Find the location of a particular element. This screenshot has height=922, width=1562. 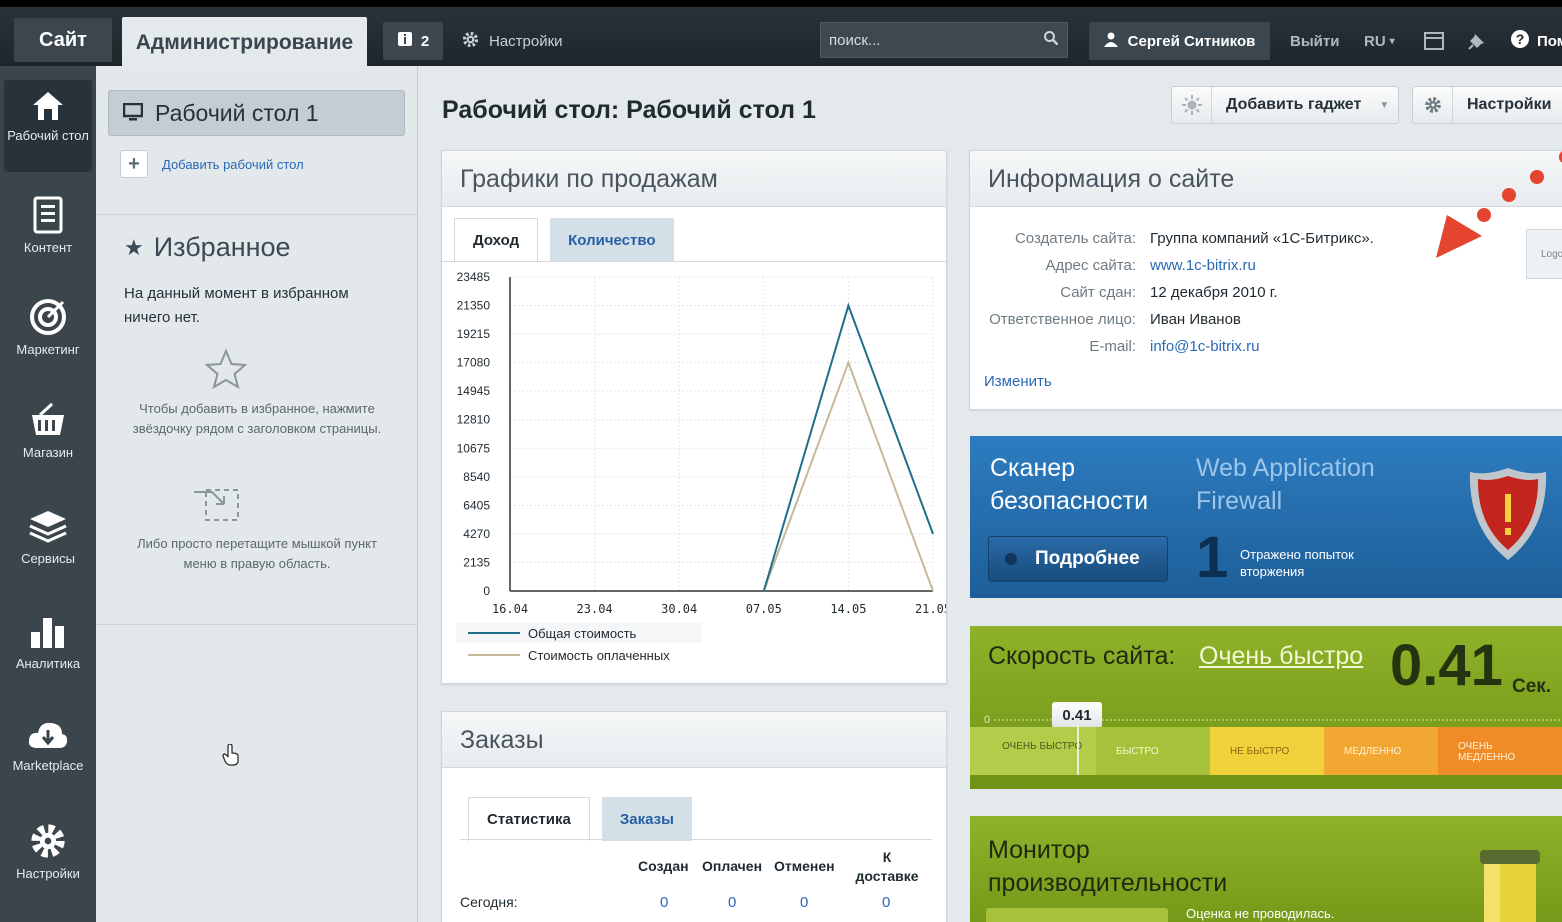

info-value: Группа компаний «1С-Битрикс». is located at coordinates (1262, 238).